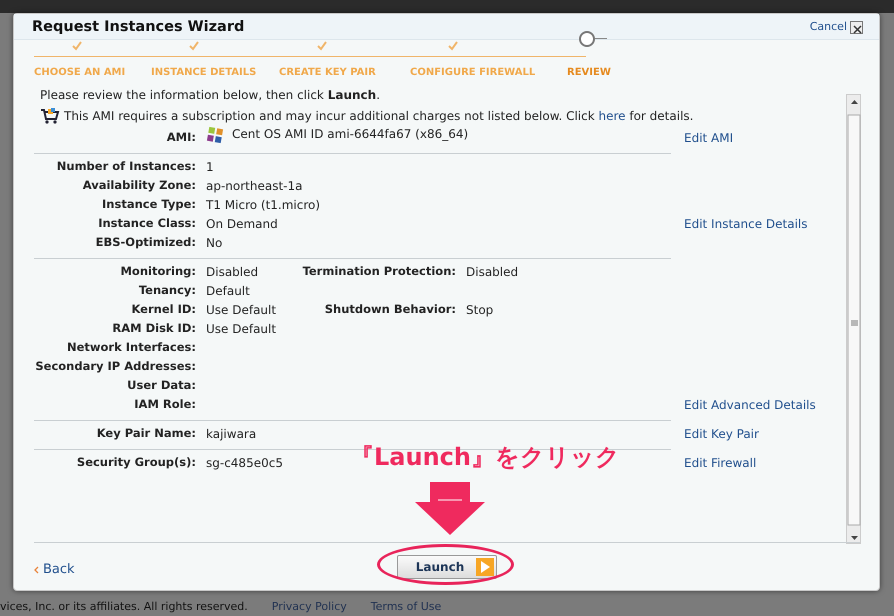  I want to click on field-value: On Demand, so click(242, 224).